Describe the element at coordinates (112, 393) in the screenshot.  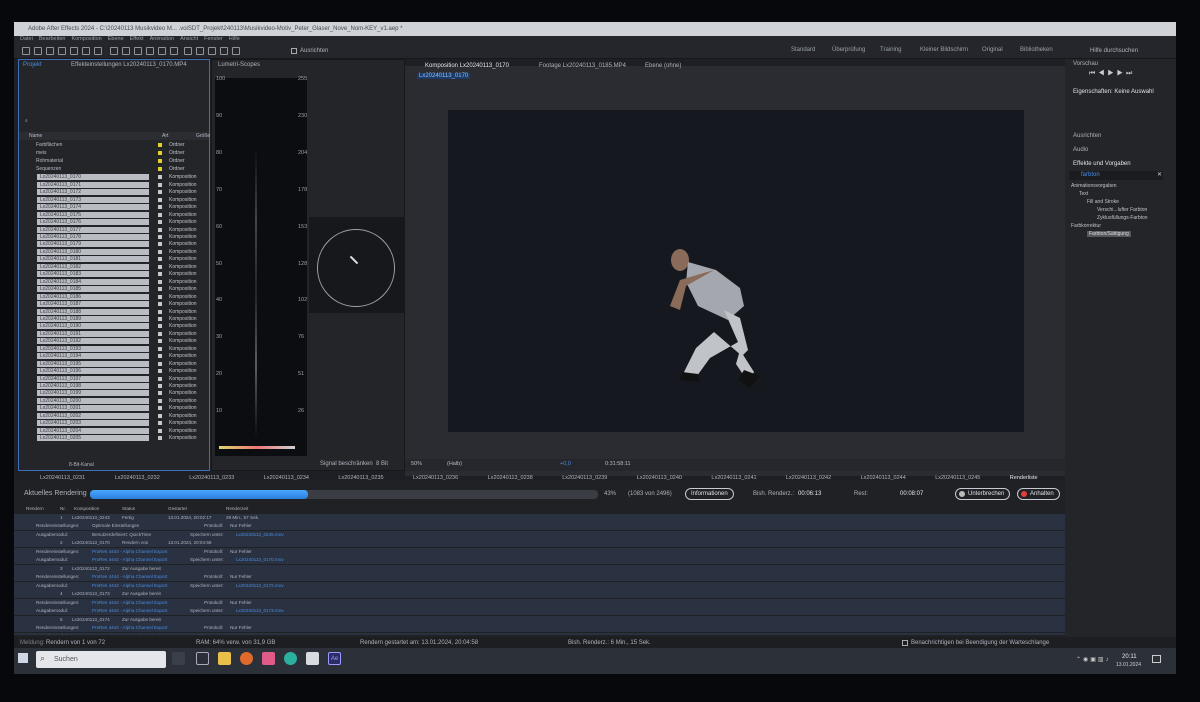
I see `composition-row: Lx20240113_0199 Komposition` at that location.